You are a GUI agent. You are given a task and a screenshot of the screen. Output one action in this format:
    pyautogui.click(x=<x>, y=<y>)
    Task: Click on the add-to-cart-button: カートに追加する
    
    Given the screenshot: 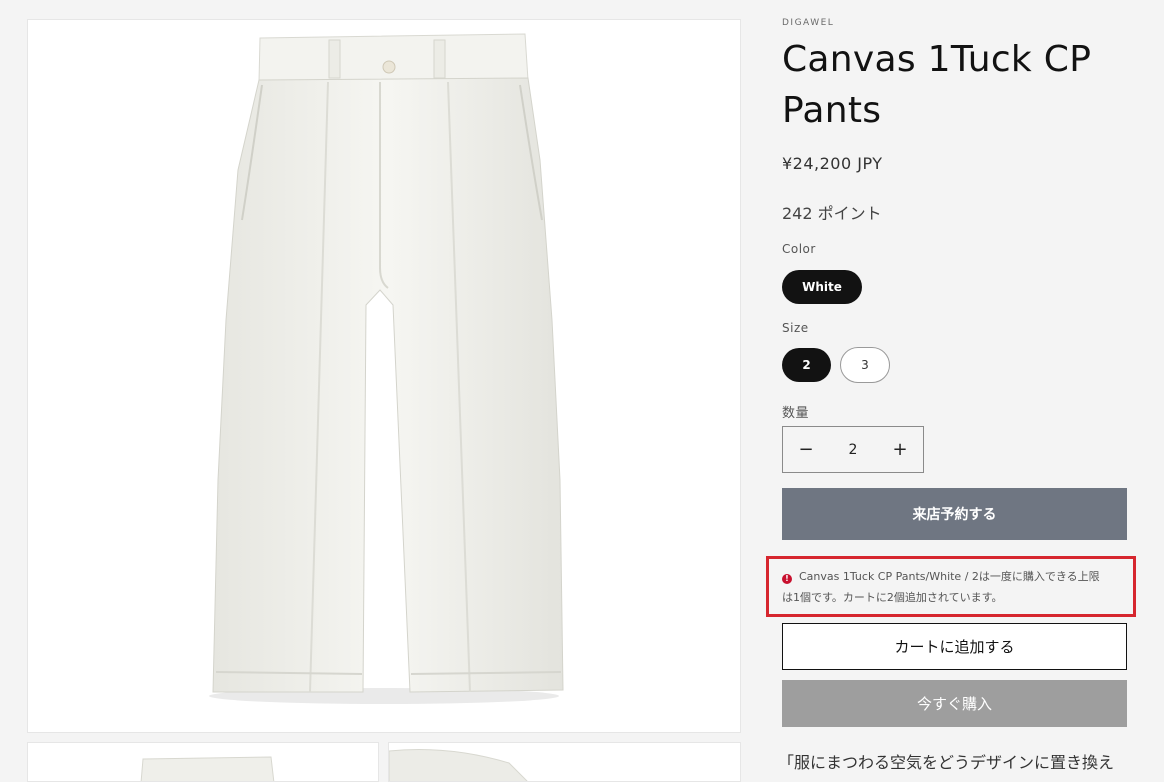 What is the action you would take?
    pyautogui.click(x=954, y=646)
    